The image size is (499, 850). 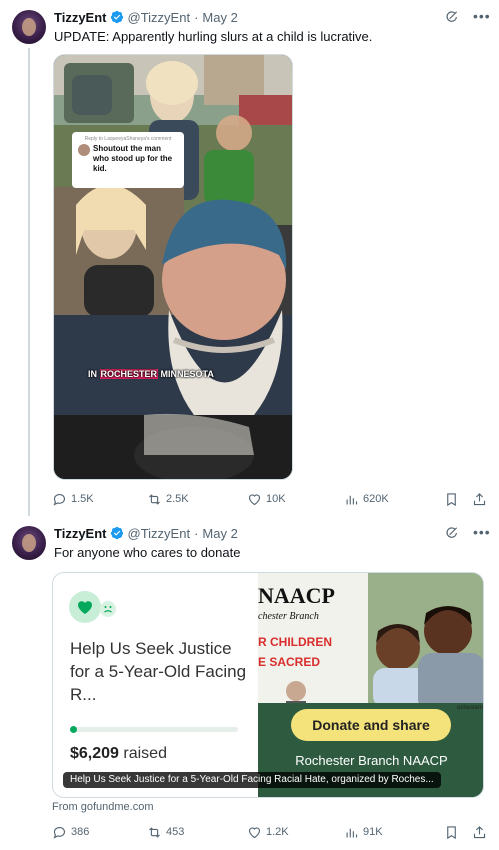 What do you see at coordinates (70, 832) in the screenshot?
I see `reply-button: 386` at bounding box center [70, 832].